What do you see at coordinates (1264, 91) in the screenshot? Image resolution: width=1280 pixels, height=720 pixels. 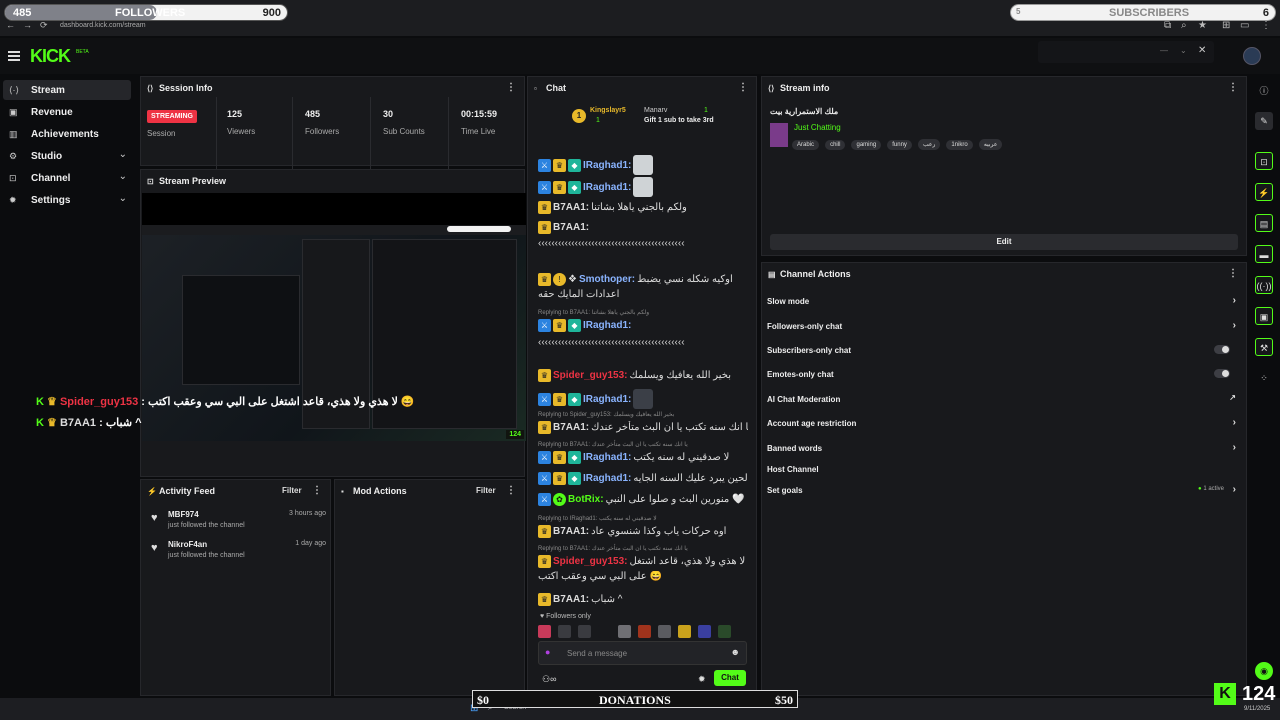 I see `info-icon: ⓘ` at bounding box center [1264, 91].